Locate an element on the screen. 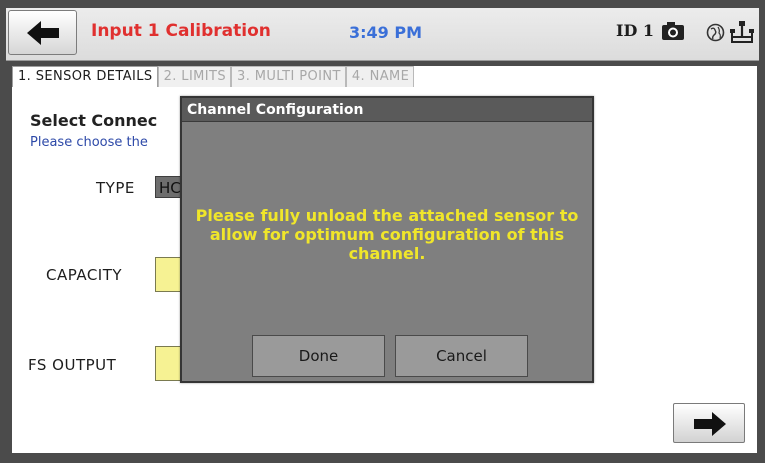 Image resolution: width=765 pixels, height=463 pixels. clock: 3:49 PM is located at coordinates (386, 32).